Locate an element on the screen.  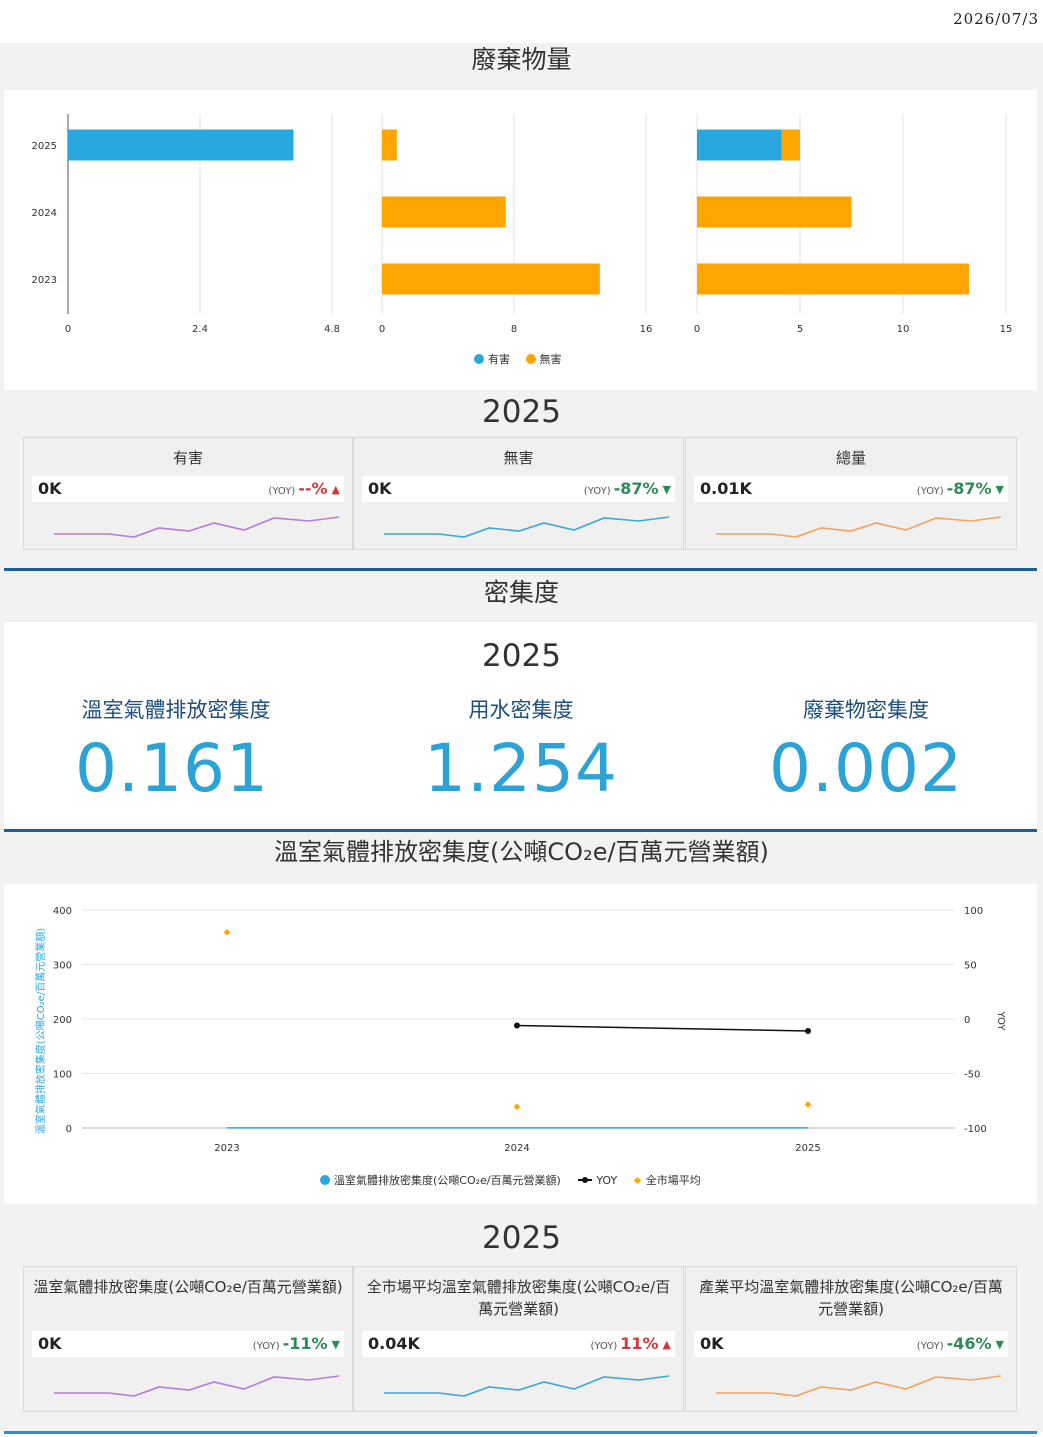
x-tick-label: 10 is located at coordinates (903, 329).